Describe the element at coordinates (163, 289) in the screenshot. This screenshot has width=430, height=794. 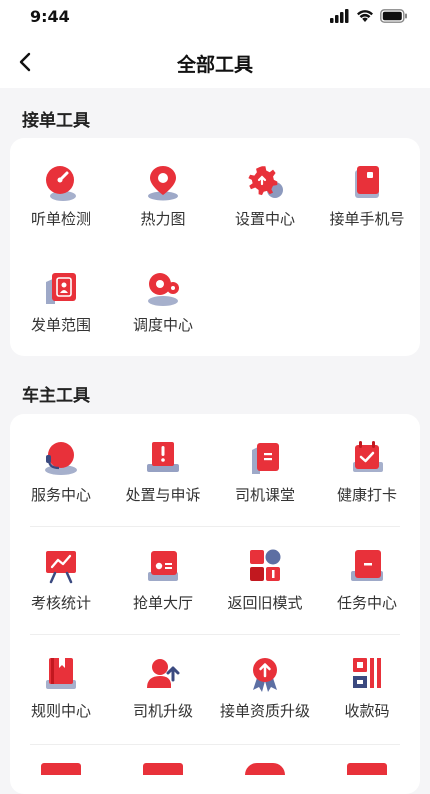
I see `dispatch-pin-icon` at that location.